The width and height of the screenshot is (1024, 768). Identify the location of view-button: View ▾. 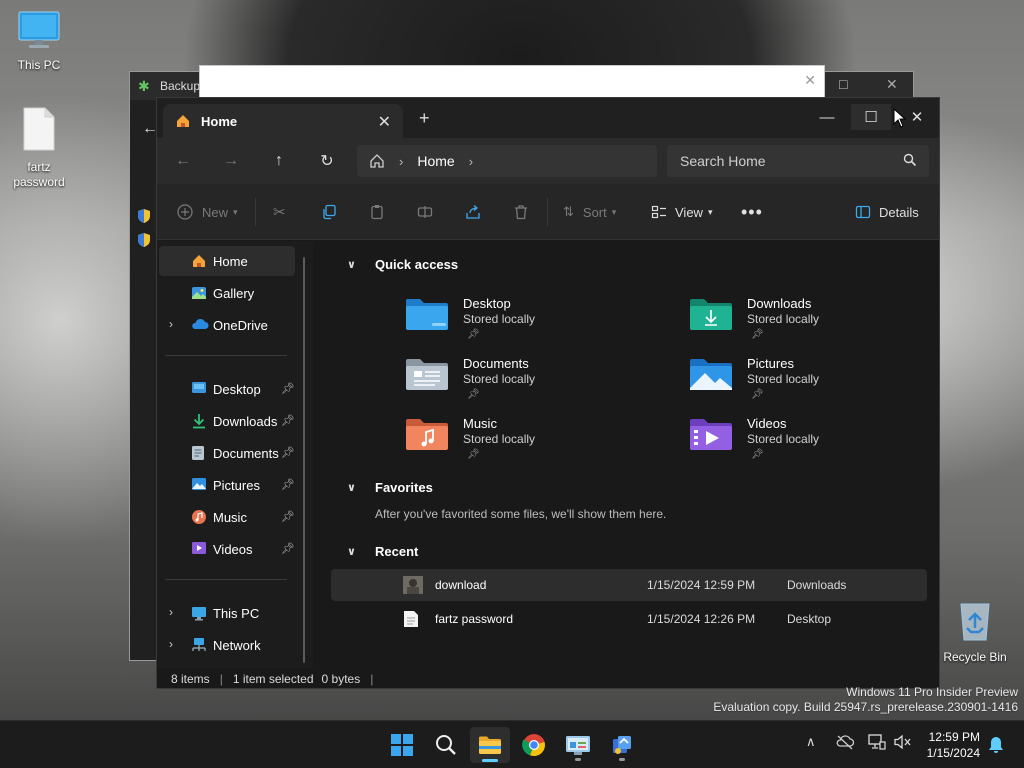
(681, 212).